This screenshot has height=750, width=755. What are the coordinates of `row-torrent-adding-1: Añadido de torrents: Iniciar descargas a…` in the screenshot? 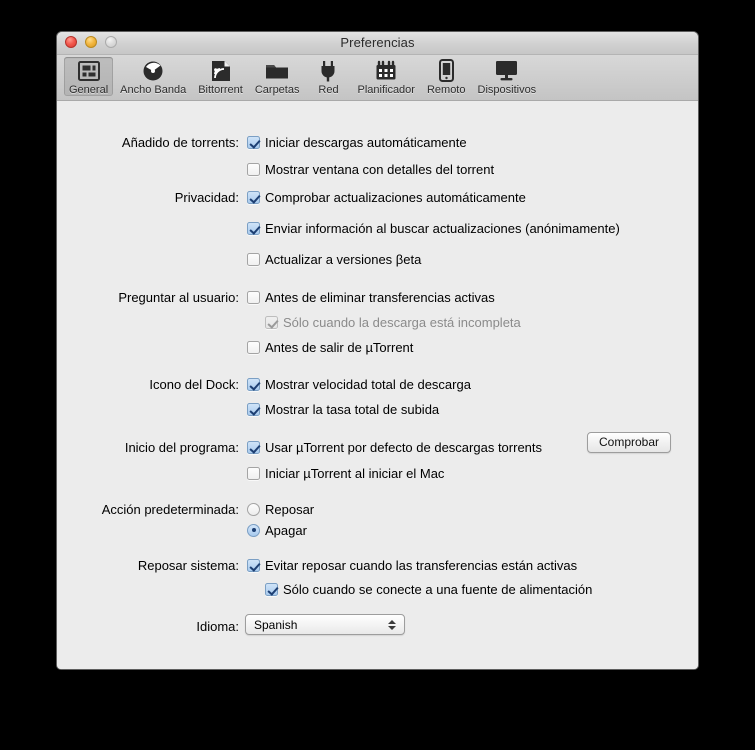 It's located at (377, 142).